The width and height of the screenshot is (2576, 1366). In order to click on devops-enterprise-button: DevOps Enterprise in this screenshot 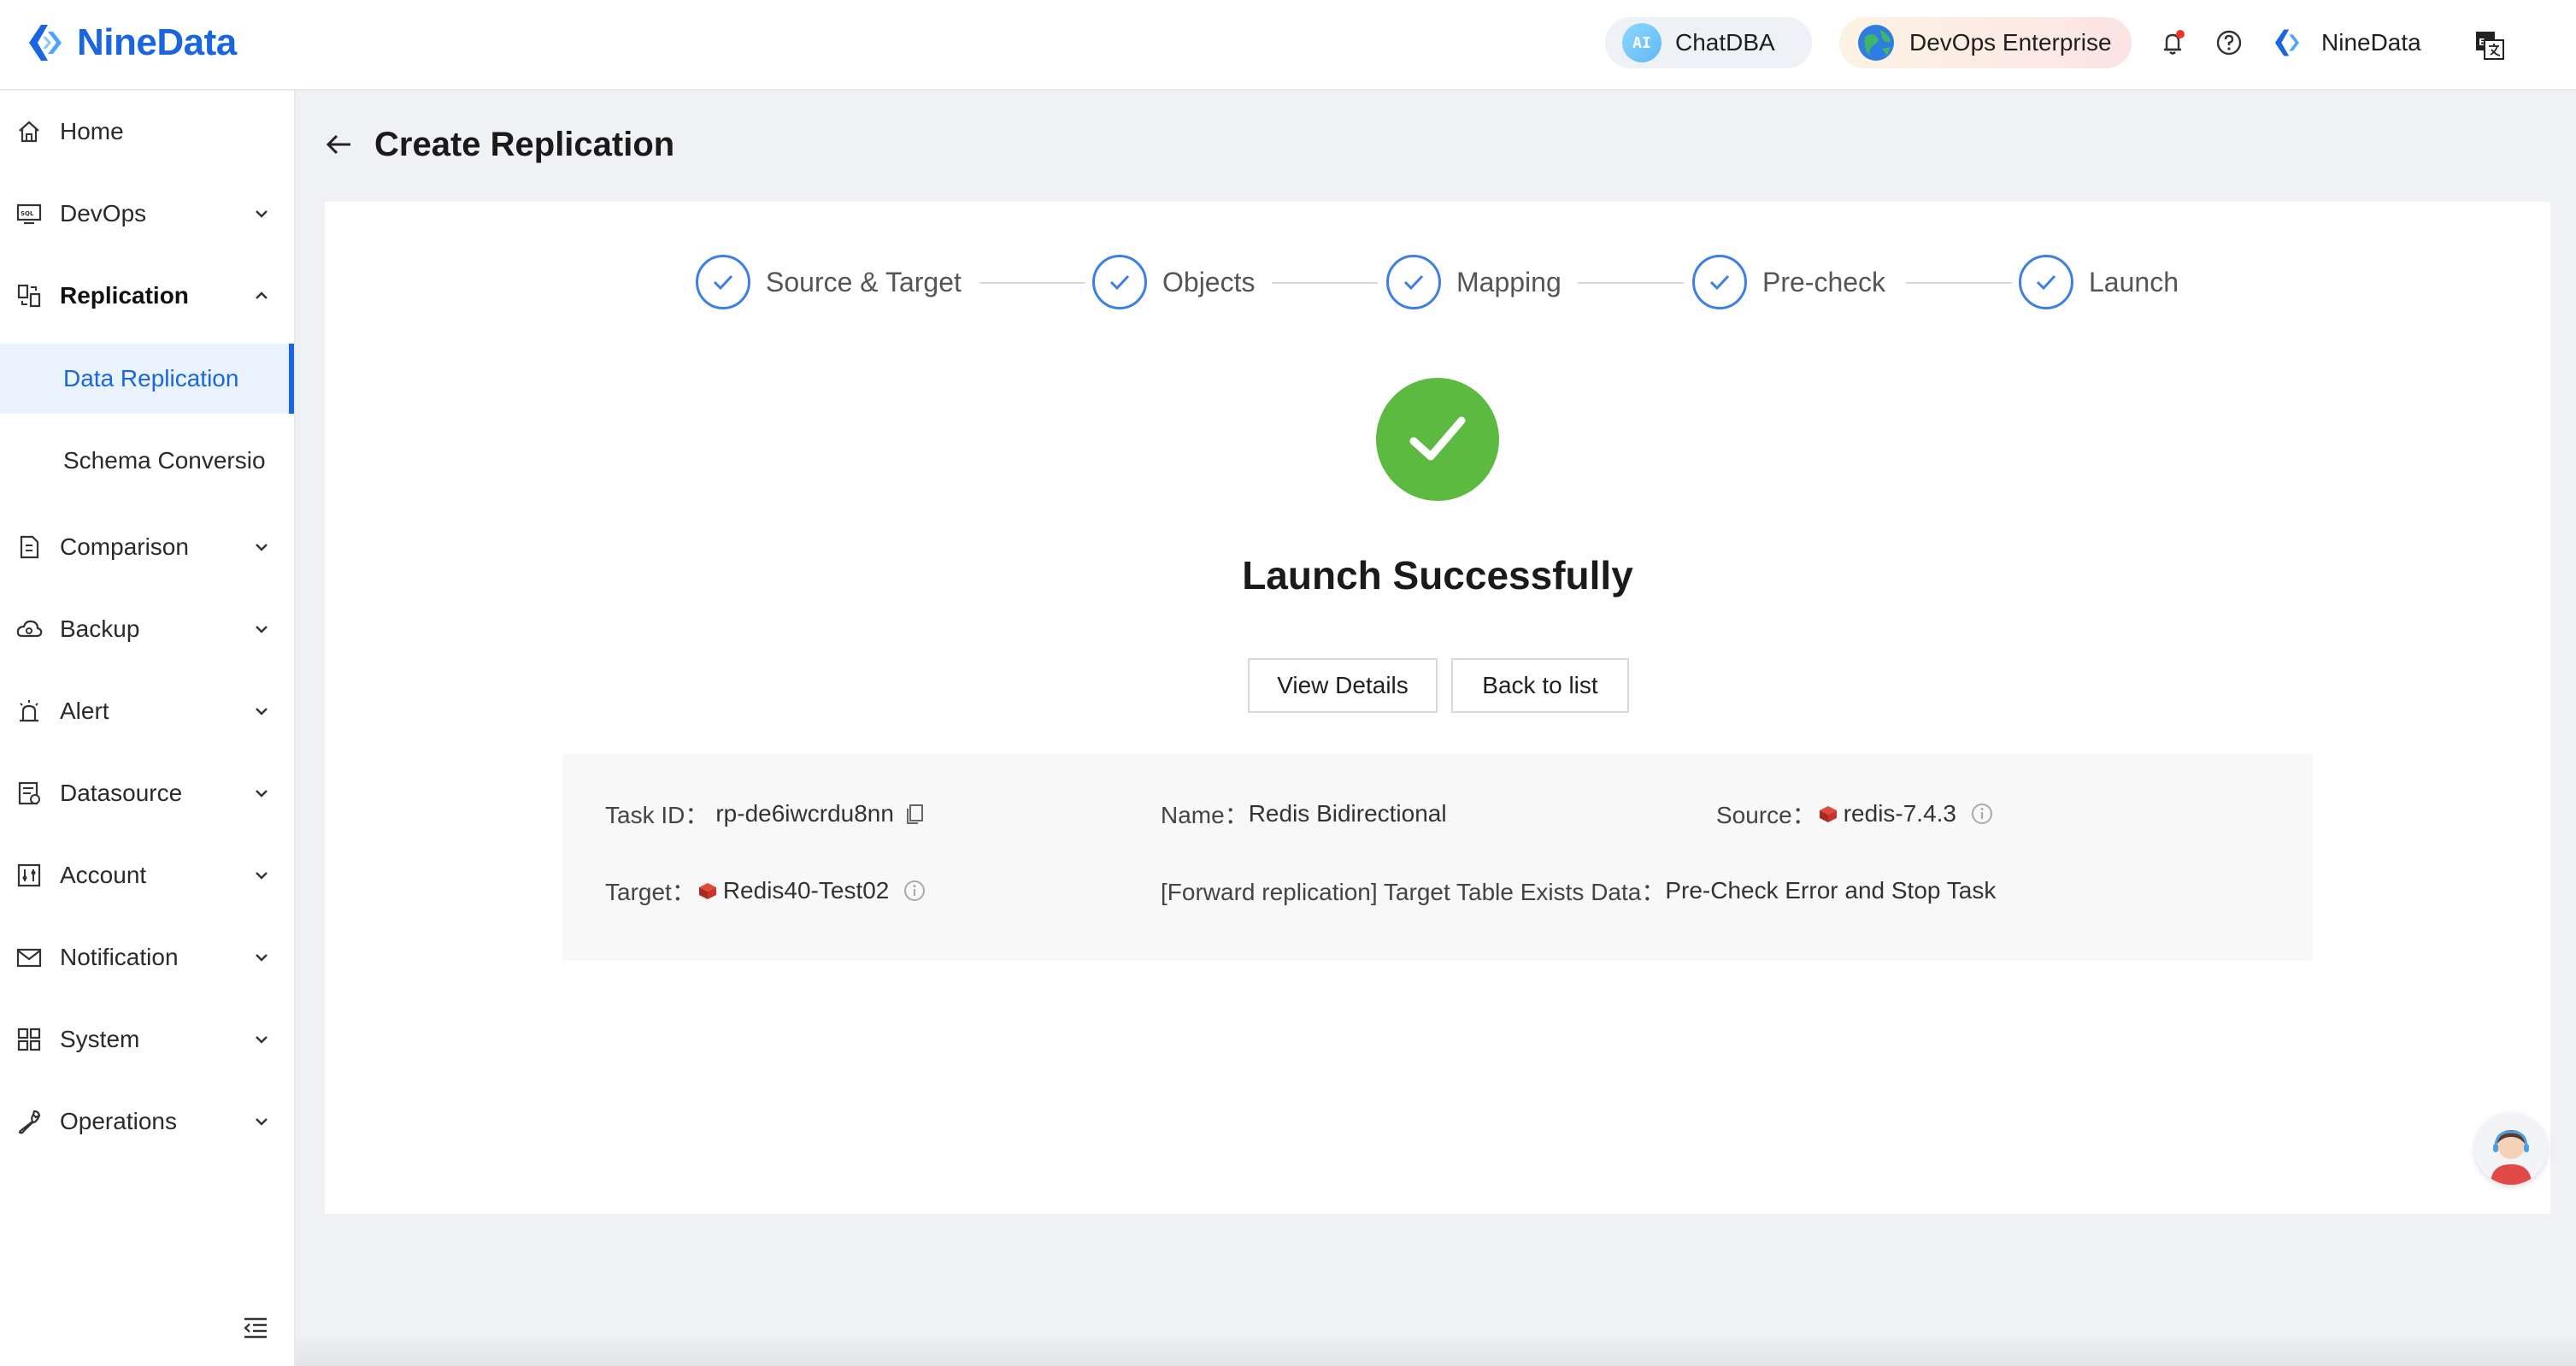, I will do `click(1985, 42)`.